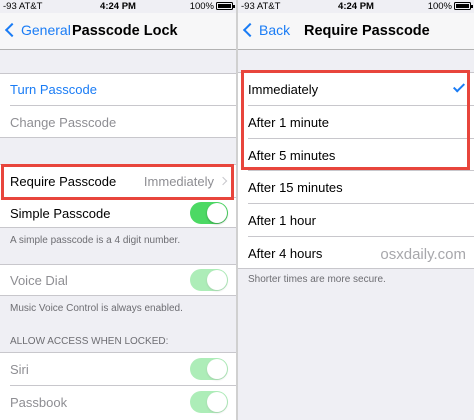 The image size is (474, 420). I want to click on simple-passcode-row: Simple Passcode, so click(118, 213).